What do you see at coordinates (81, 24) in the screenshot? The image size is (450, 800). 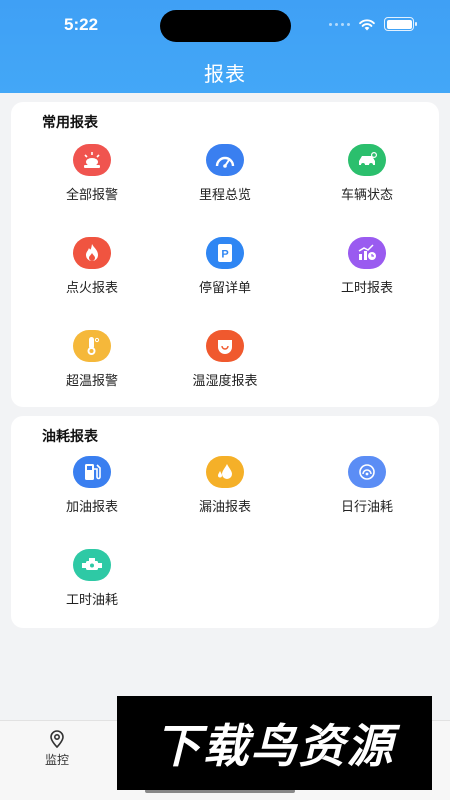 I see `status-time: 5:22` at bounding box center [81, 24].